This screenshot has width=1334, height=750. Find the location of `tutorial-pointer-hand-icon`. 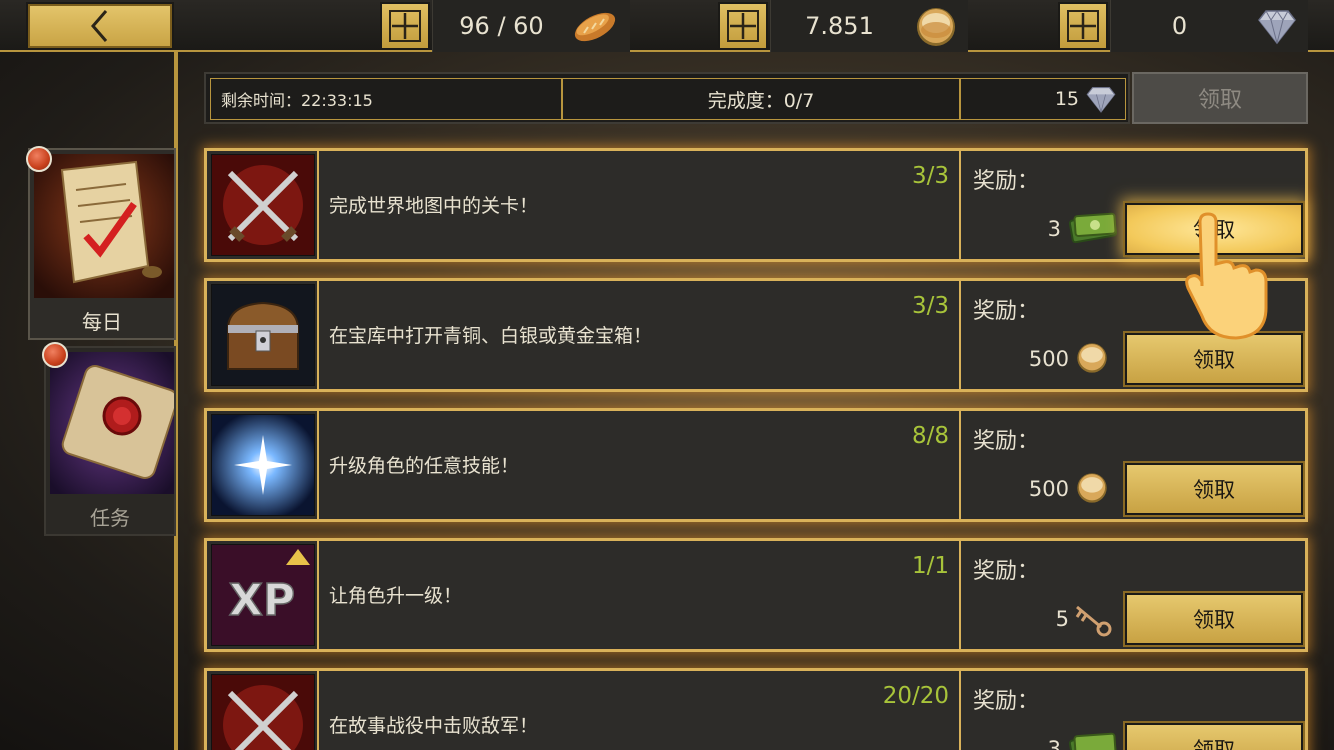

tutorial-pointer-hand-icon is located at coordinates (1226, 276).